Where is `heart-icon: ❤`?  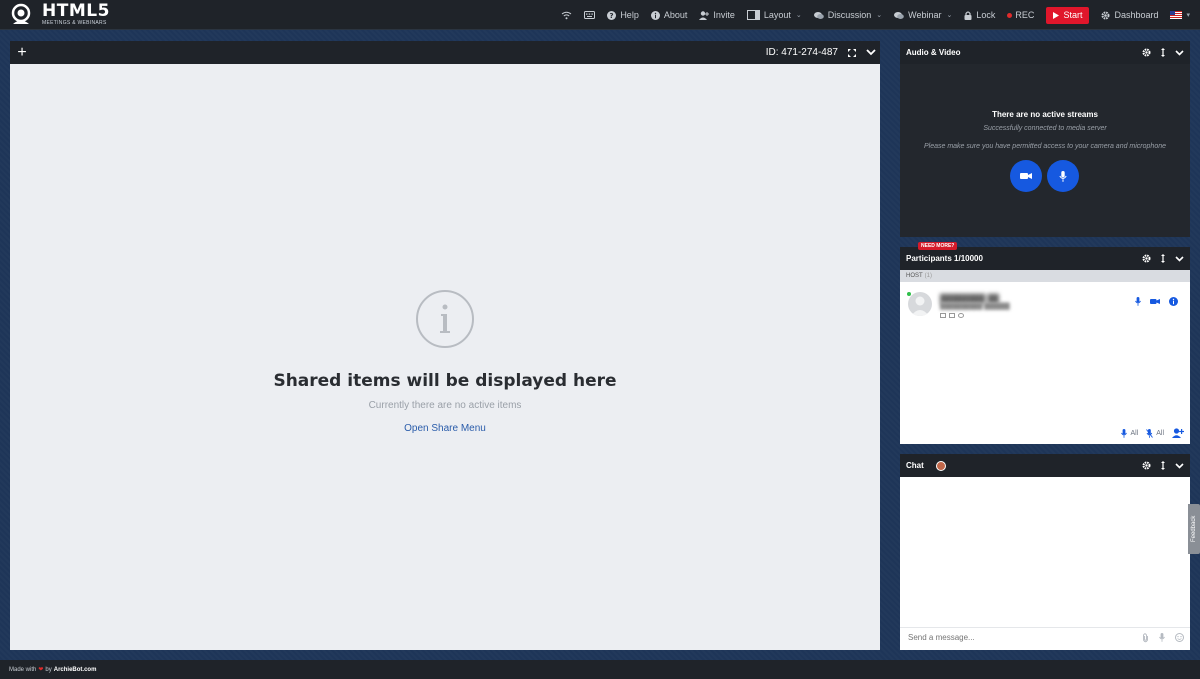
heart-icon: ❤ is located at coordinates (41, 670).